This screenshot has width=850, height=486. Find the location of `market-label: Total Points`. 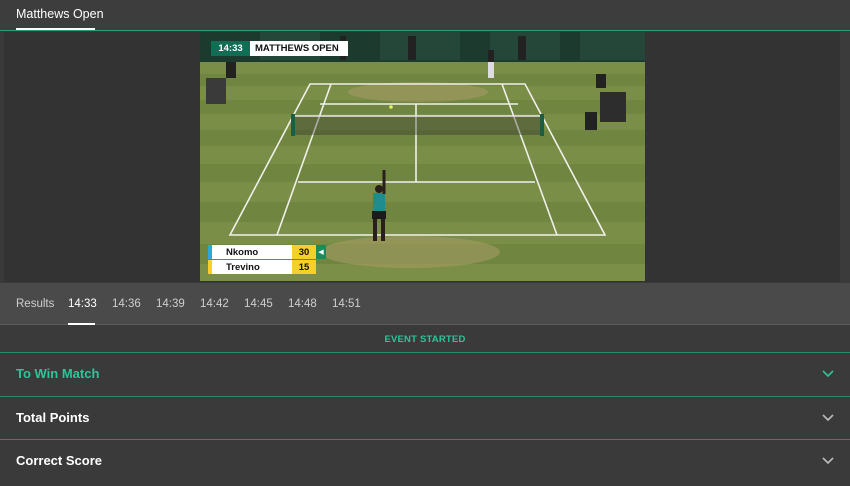

market-label: Total Points is located at coordinates (53, 417).